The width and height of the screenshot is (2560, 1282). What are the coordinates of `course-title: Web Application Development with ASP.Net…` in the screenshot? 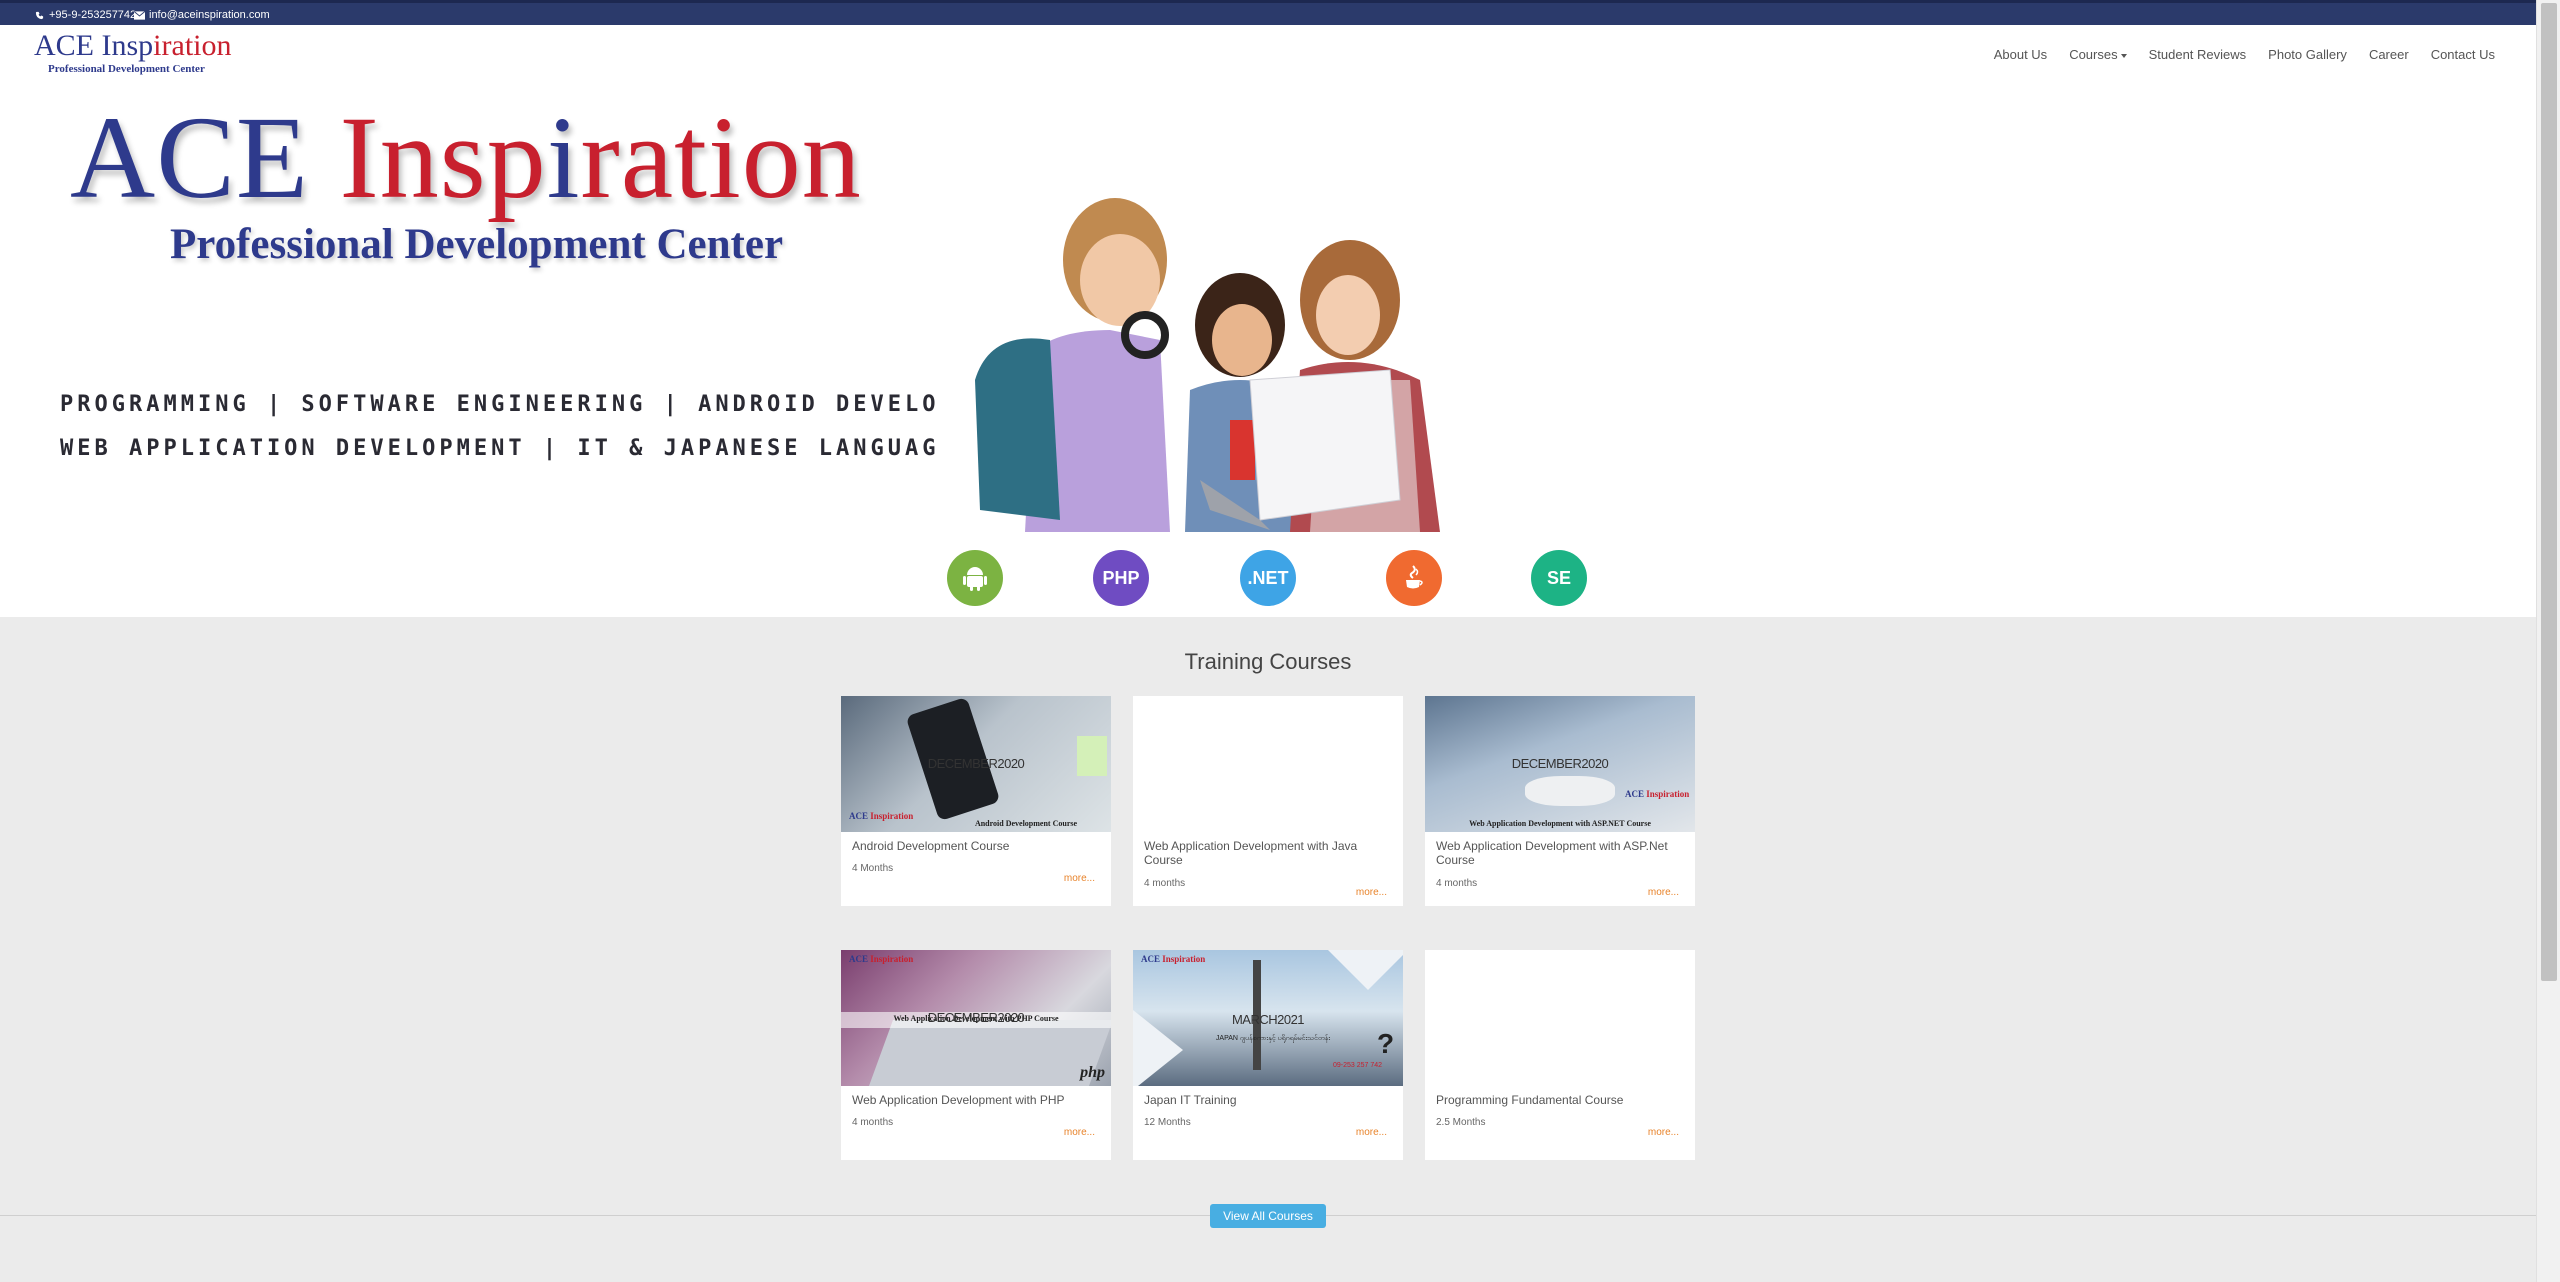 It's located at (1562, 853).